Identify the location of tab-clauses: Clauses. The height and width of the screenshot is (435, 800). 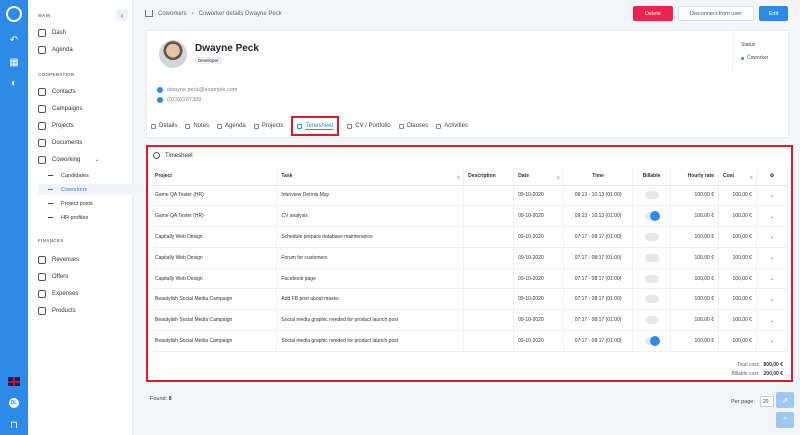
(413, 126).